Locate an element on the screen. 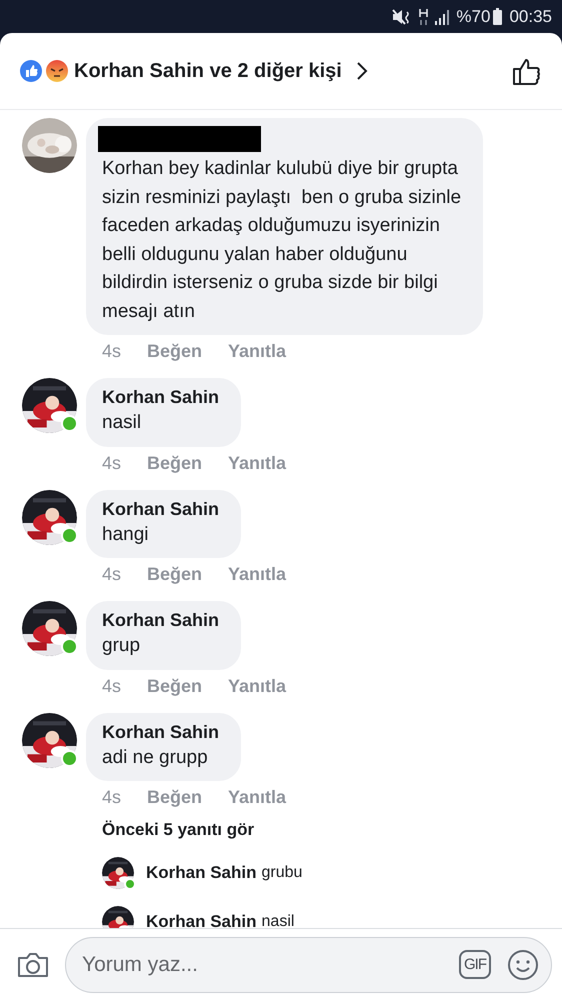 The width and height of the screenshot is (562, 1000). thumbs-up-icon is located at coordinates (527, 71).